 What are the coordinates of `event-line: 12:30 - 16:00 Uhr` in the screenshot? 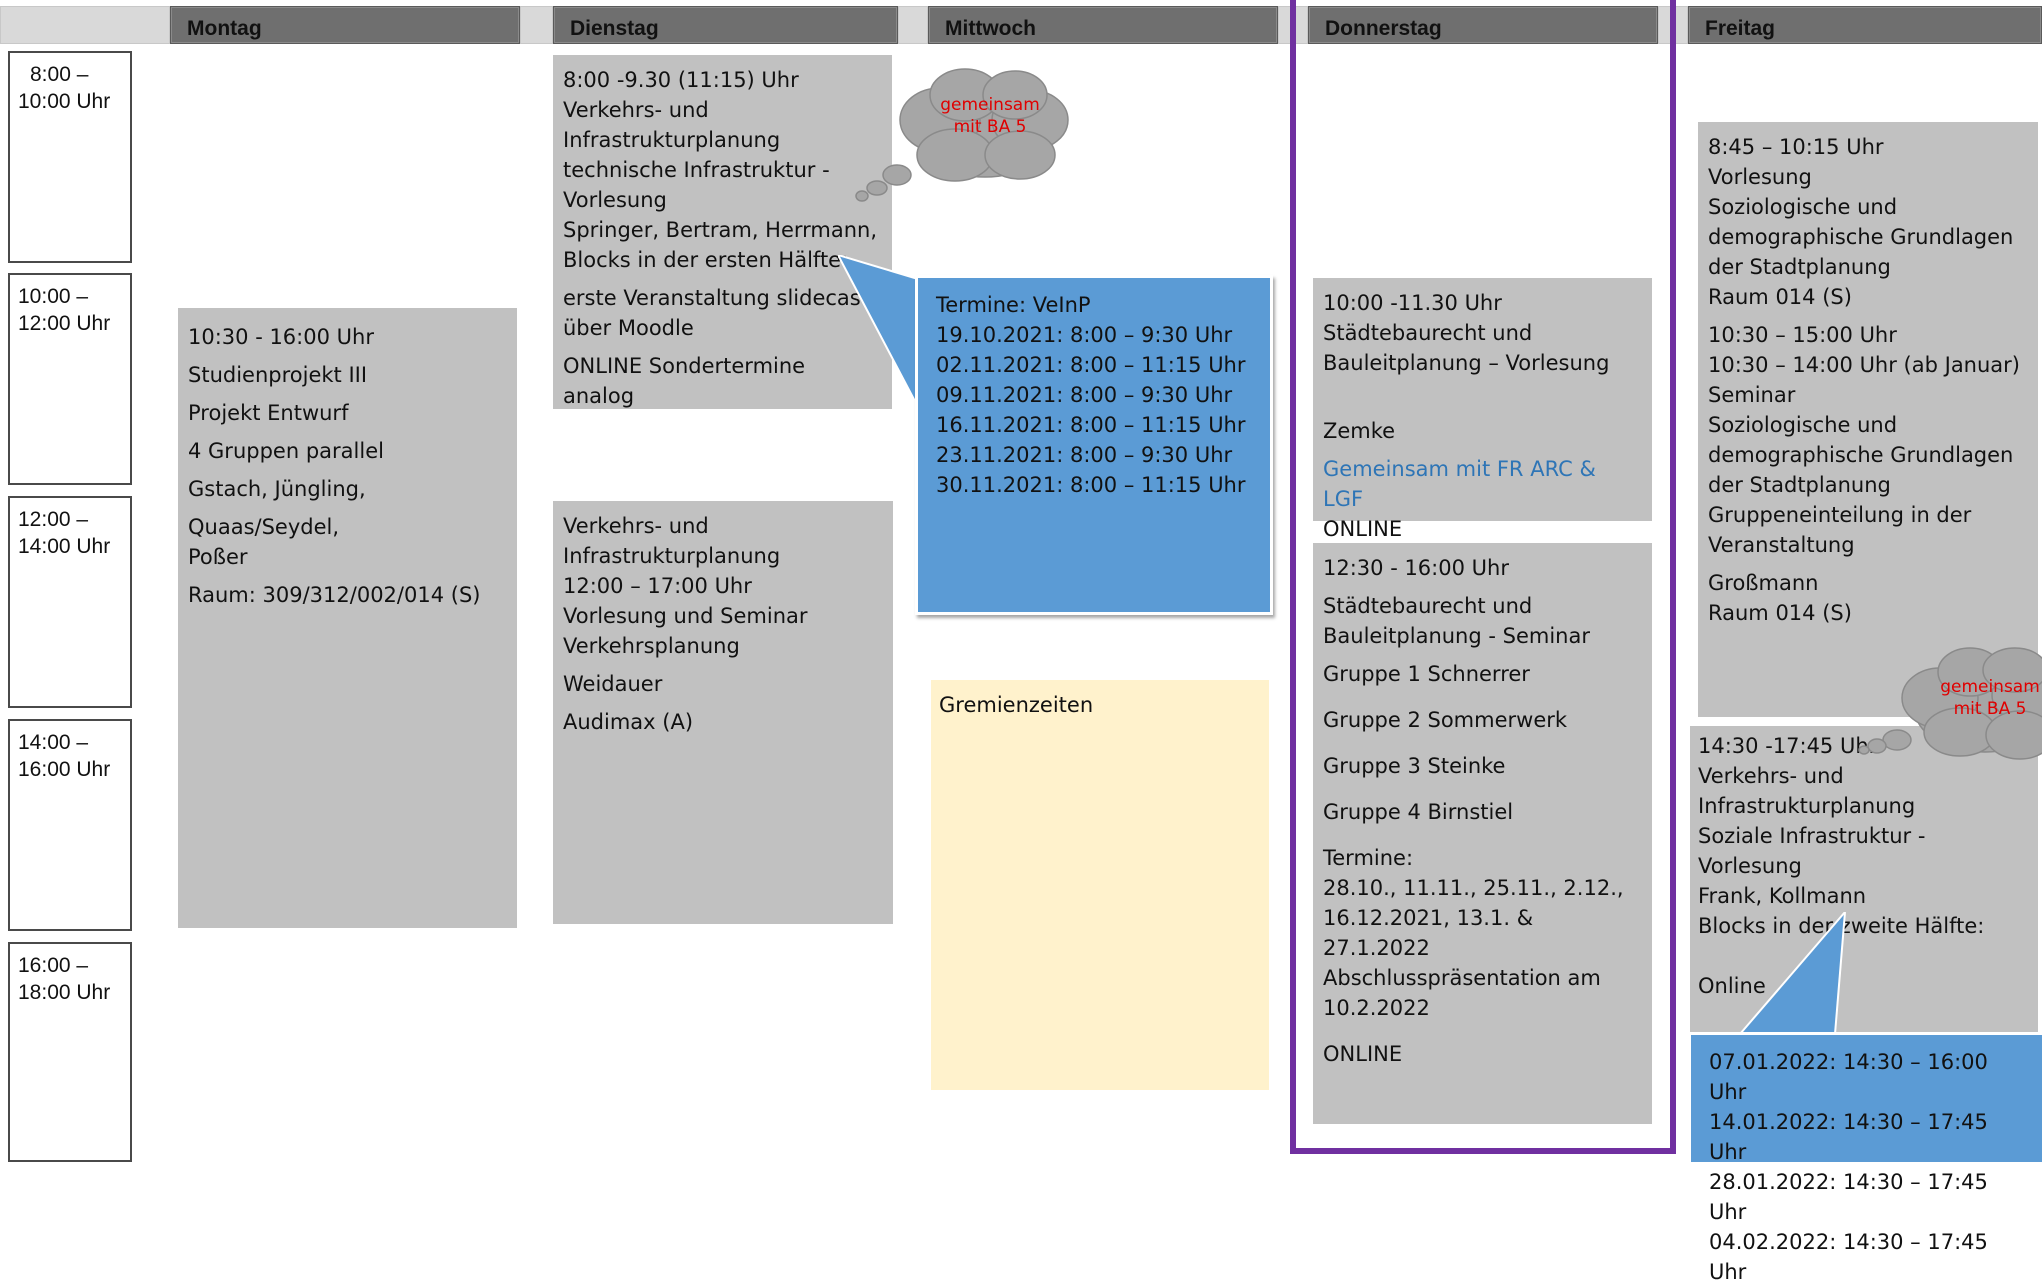 It's located at (1416, 568).